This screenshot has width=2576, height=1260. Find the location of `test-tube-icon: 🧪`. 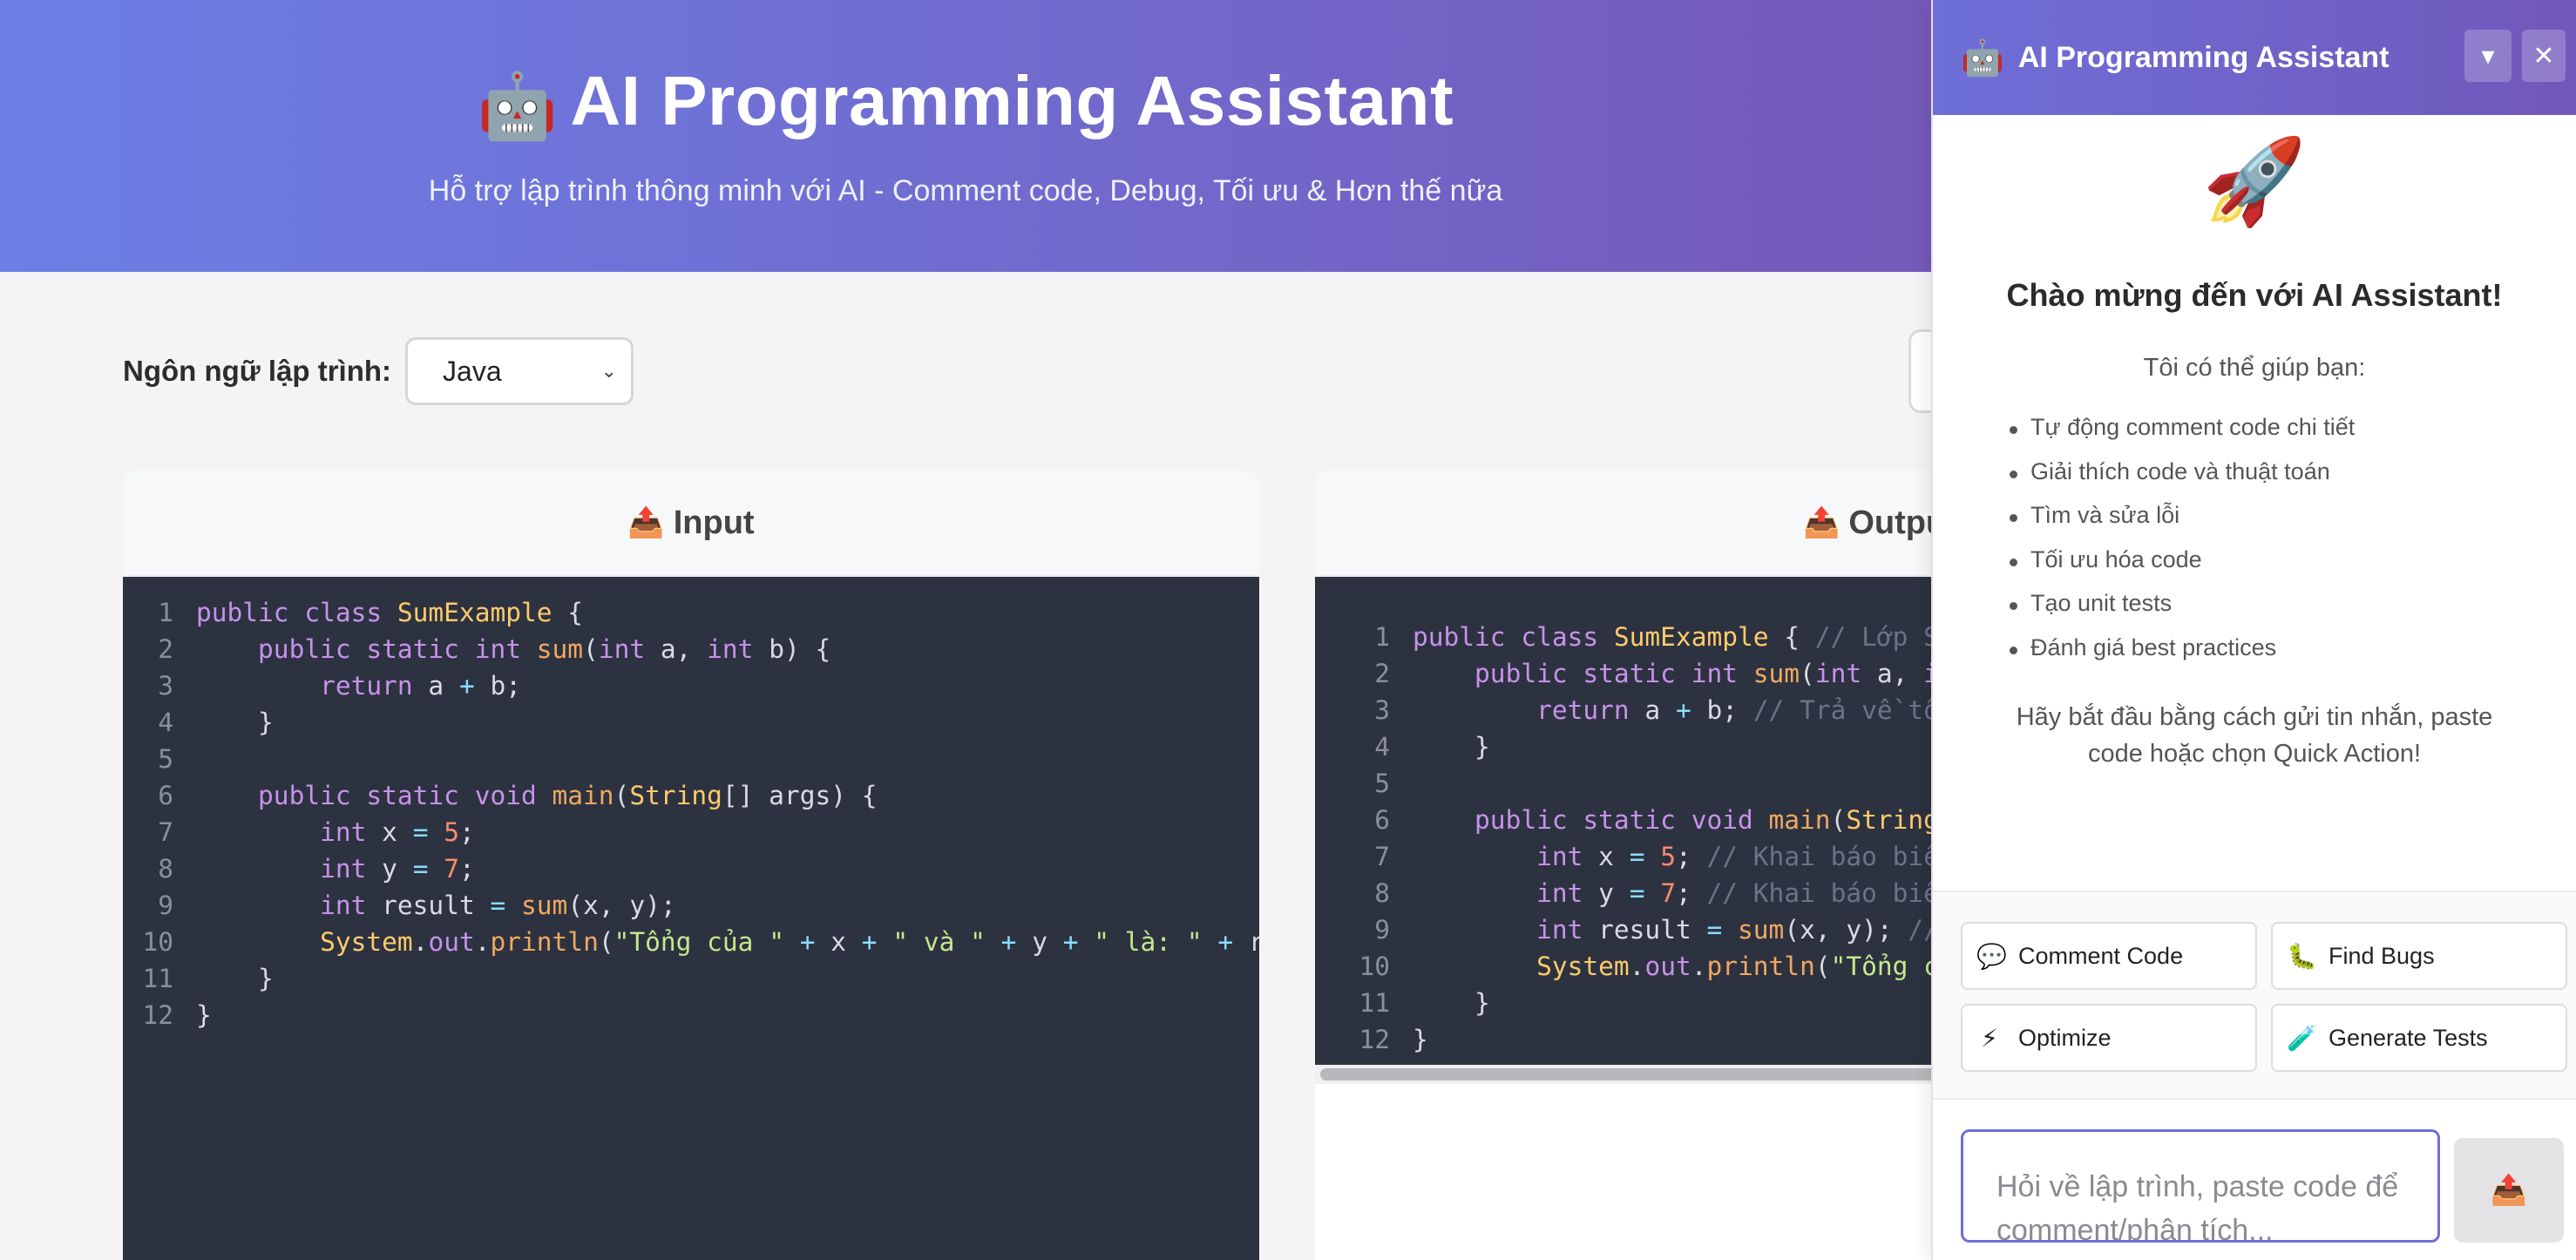

test-tube-icon: 🧪 is located at coordinates (2302, 1038).